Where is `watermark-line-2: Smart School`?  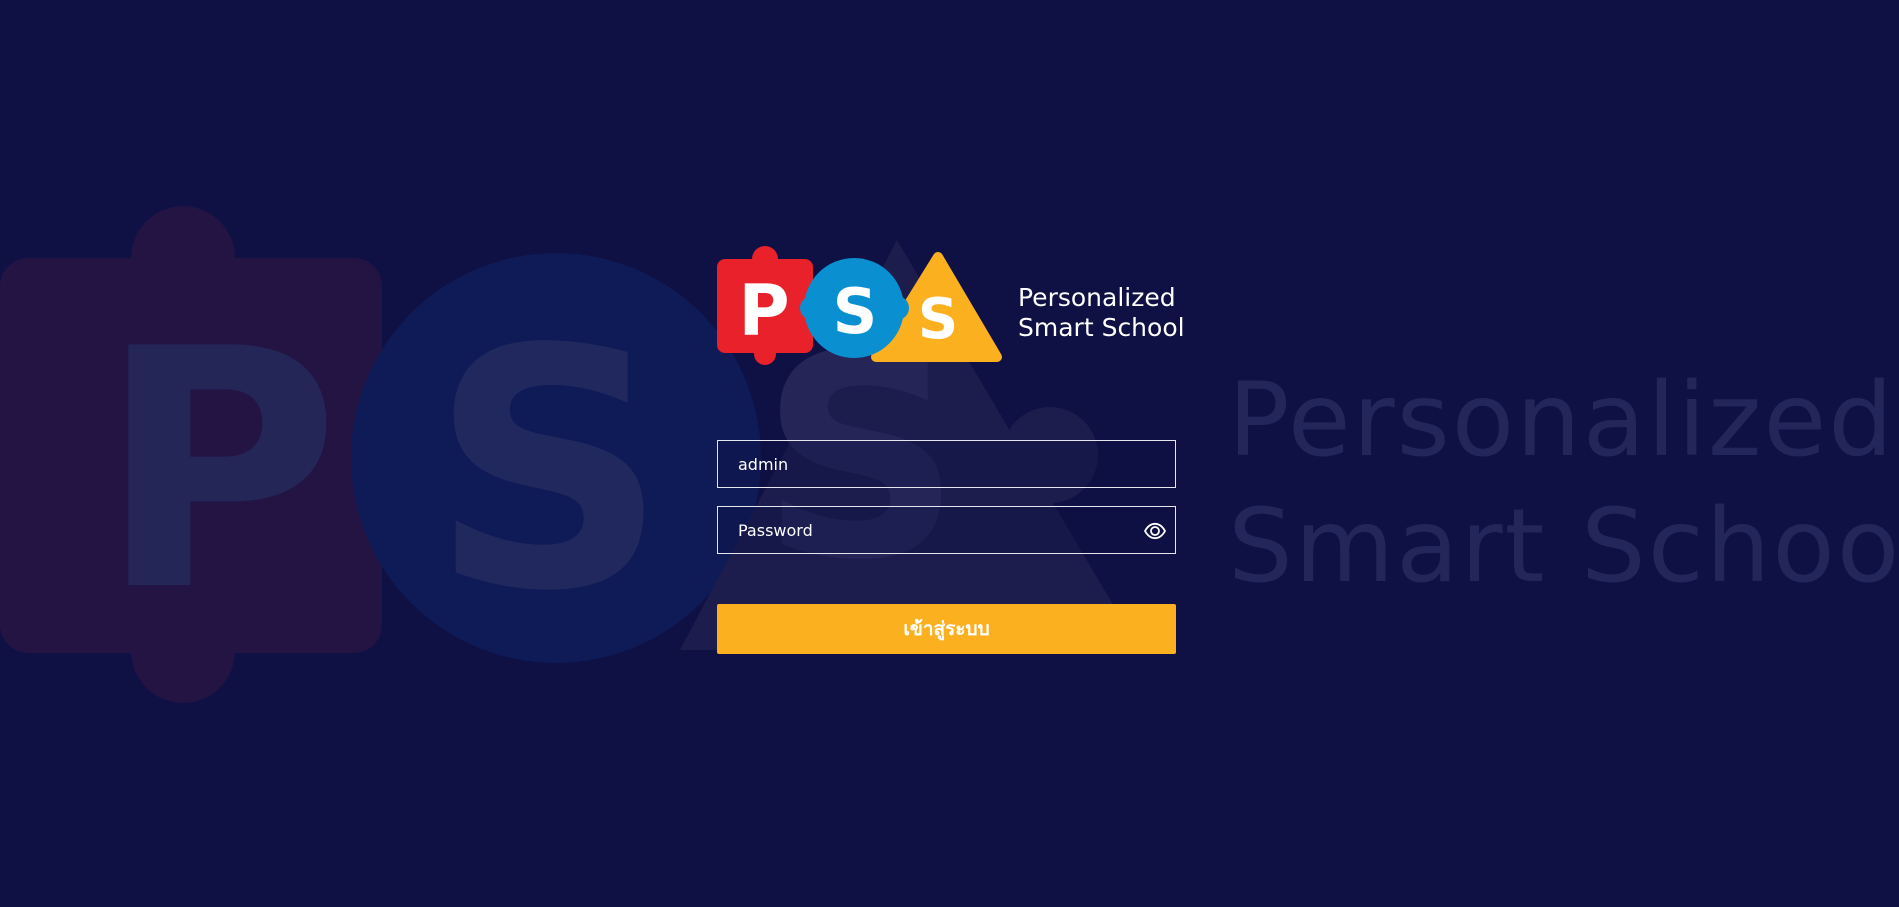 watermark-line-2: Smart School is located at coordinates (1563, 546).